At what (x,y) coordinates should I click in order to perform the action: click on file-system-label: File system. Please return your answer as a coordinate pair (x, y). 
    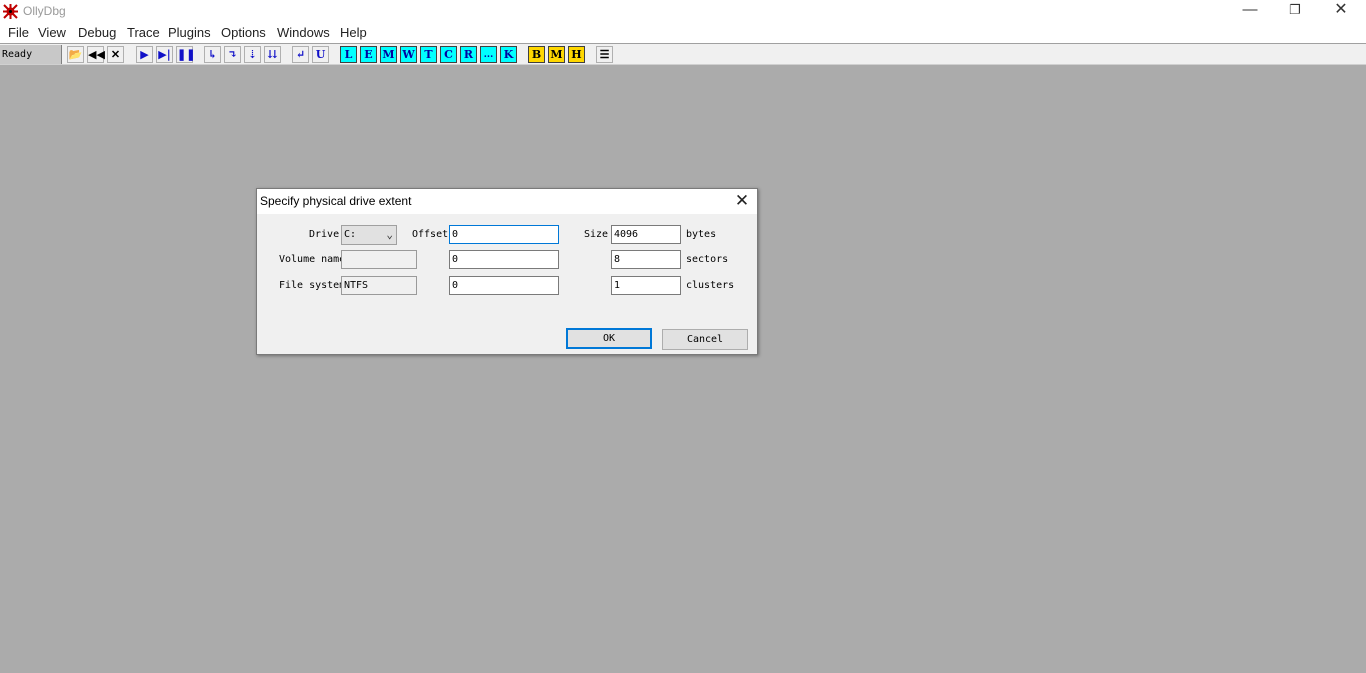
    Looking at the image, I should click on (312, 285).